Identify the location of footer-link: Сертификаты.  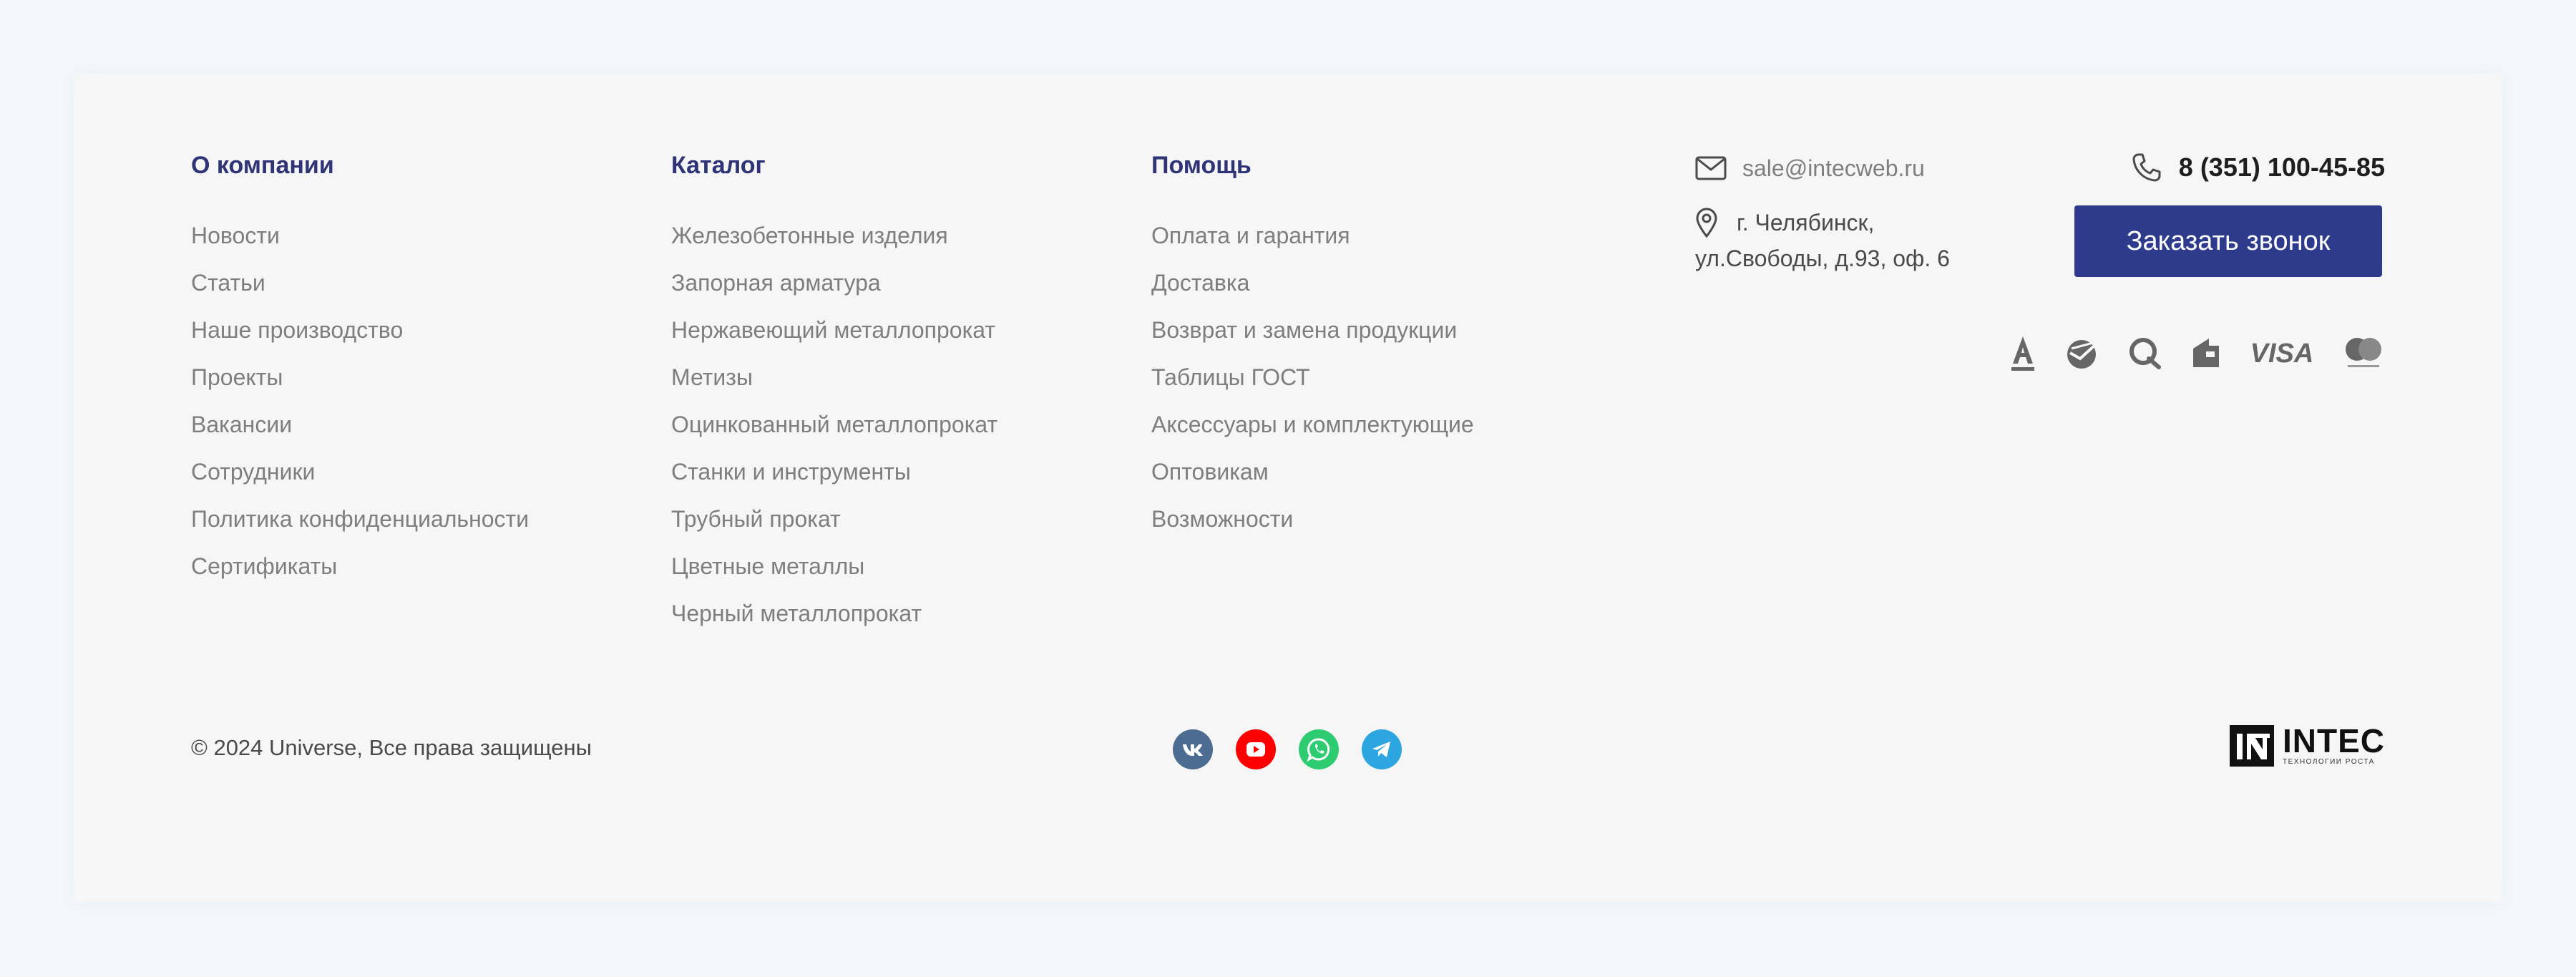
(360, 574).